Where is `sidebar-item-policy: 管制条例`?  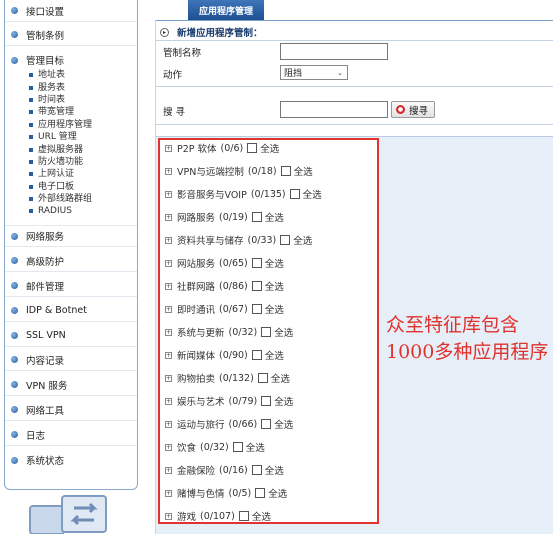 sidebar-item-policy: 管制条例 is located at coordinates (71, 35).